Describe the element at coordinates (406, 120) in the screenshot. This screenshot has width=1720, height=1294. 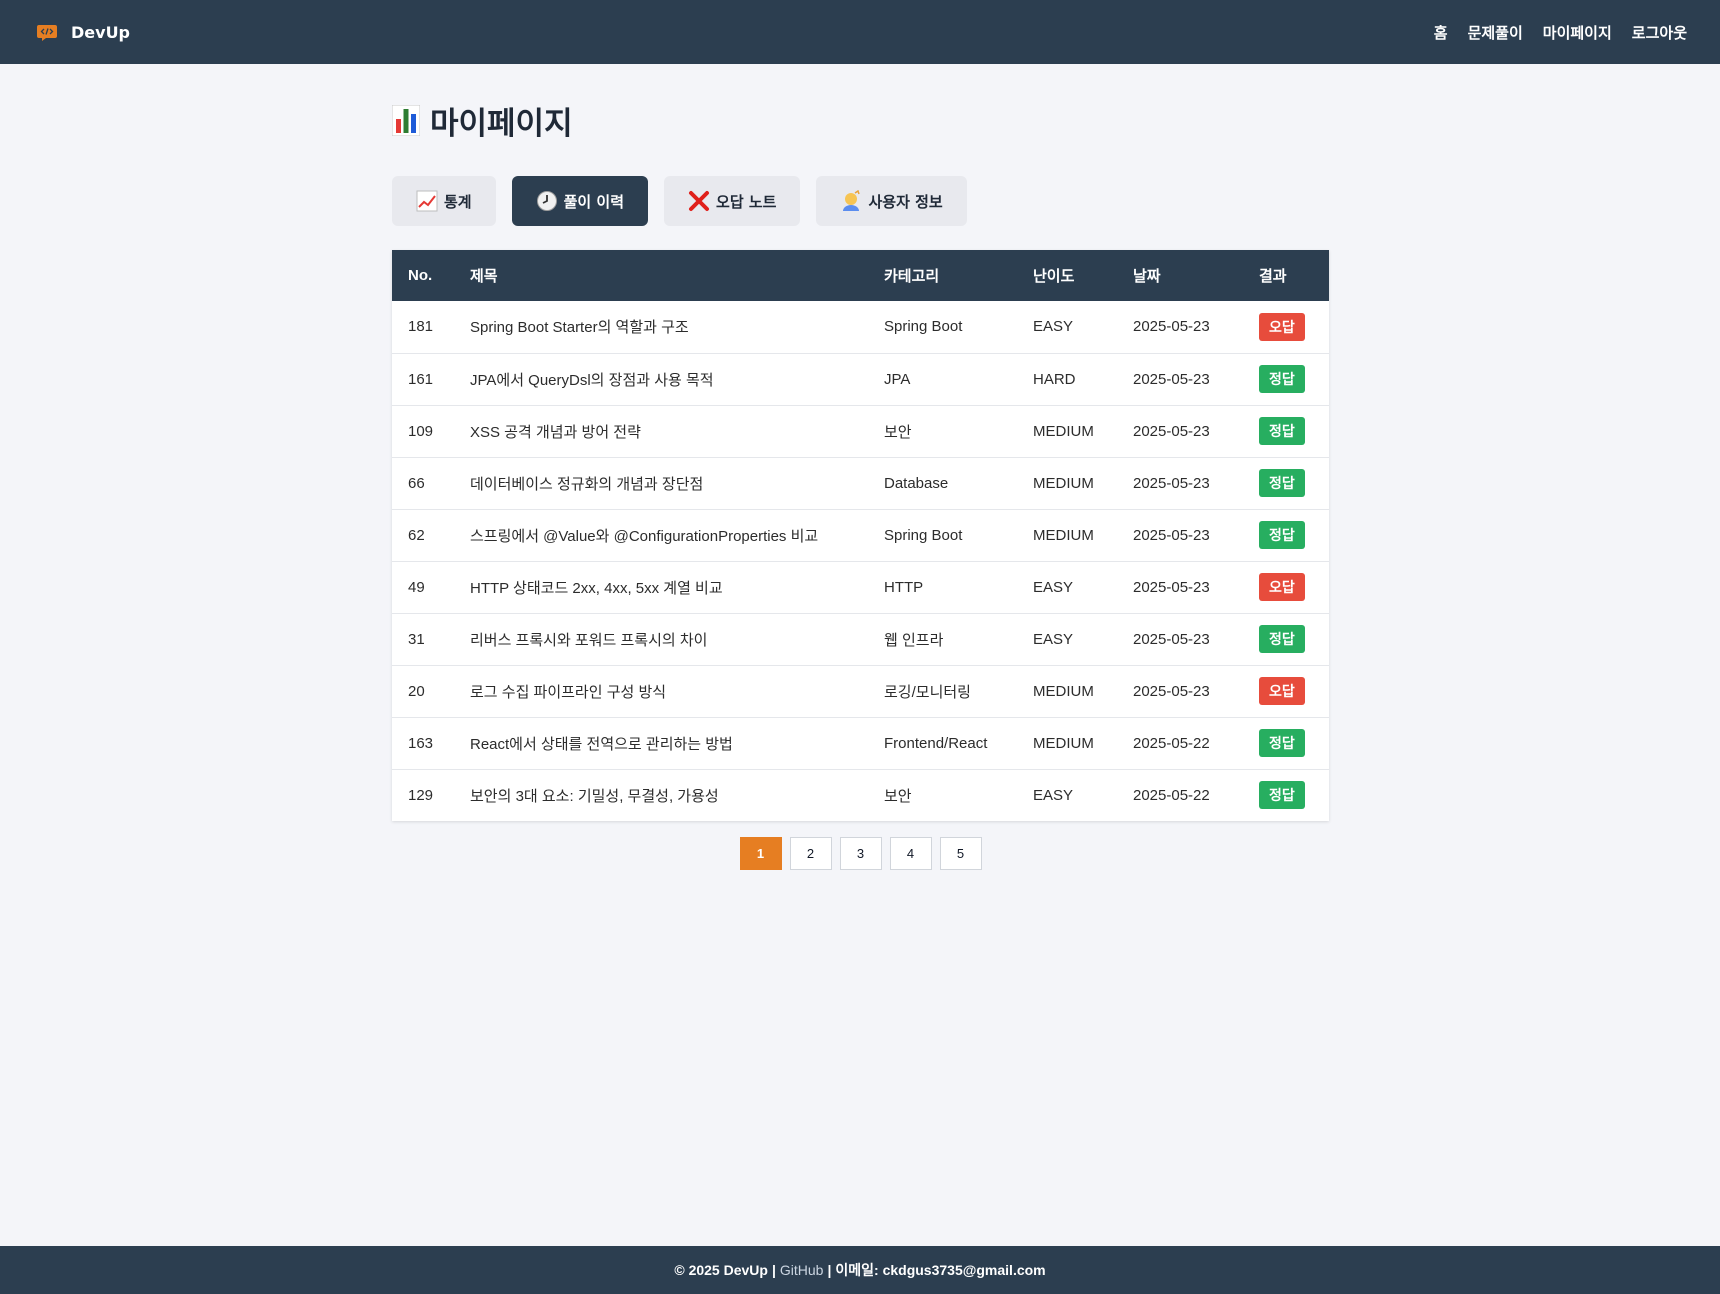
I see `bar-chart-icon` at that location.